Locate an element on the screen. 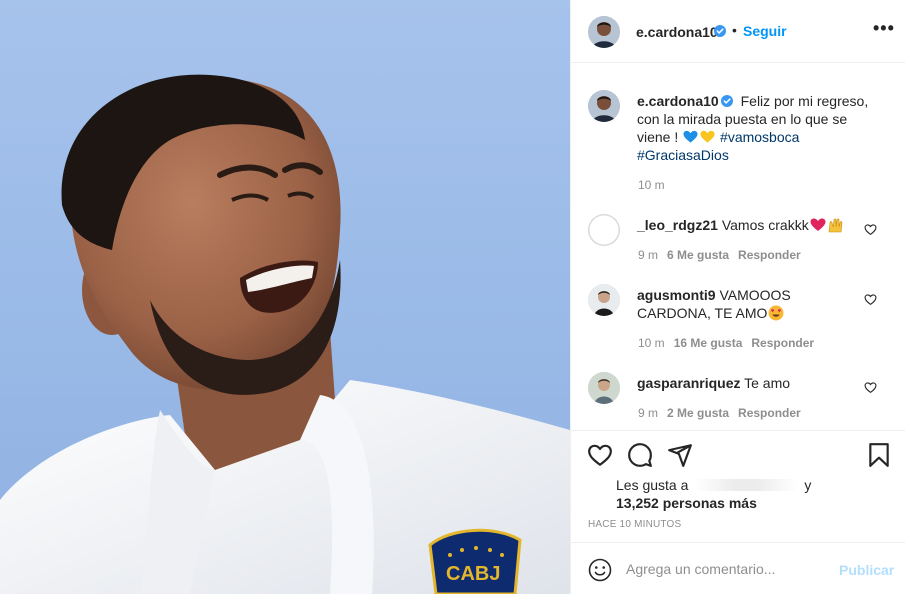  comment-likes: 16 Me gusta is located at coordinates (708, 343).